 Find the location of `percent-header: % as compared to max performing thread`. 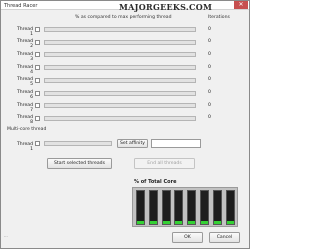

percent-header: % as compared to max performing thread is located at coordinates (123, 17).